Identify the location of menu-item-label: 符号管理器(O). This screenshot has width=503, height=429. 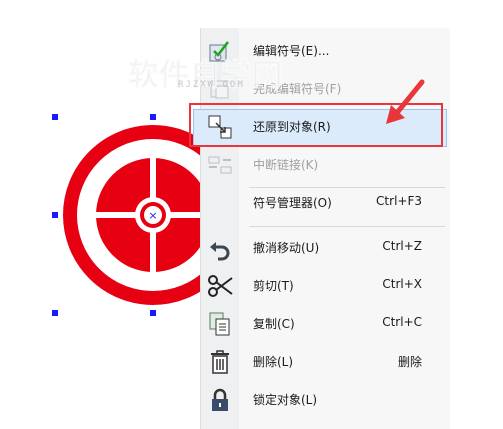
(292, 203).